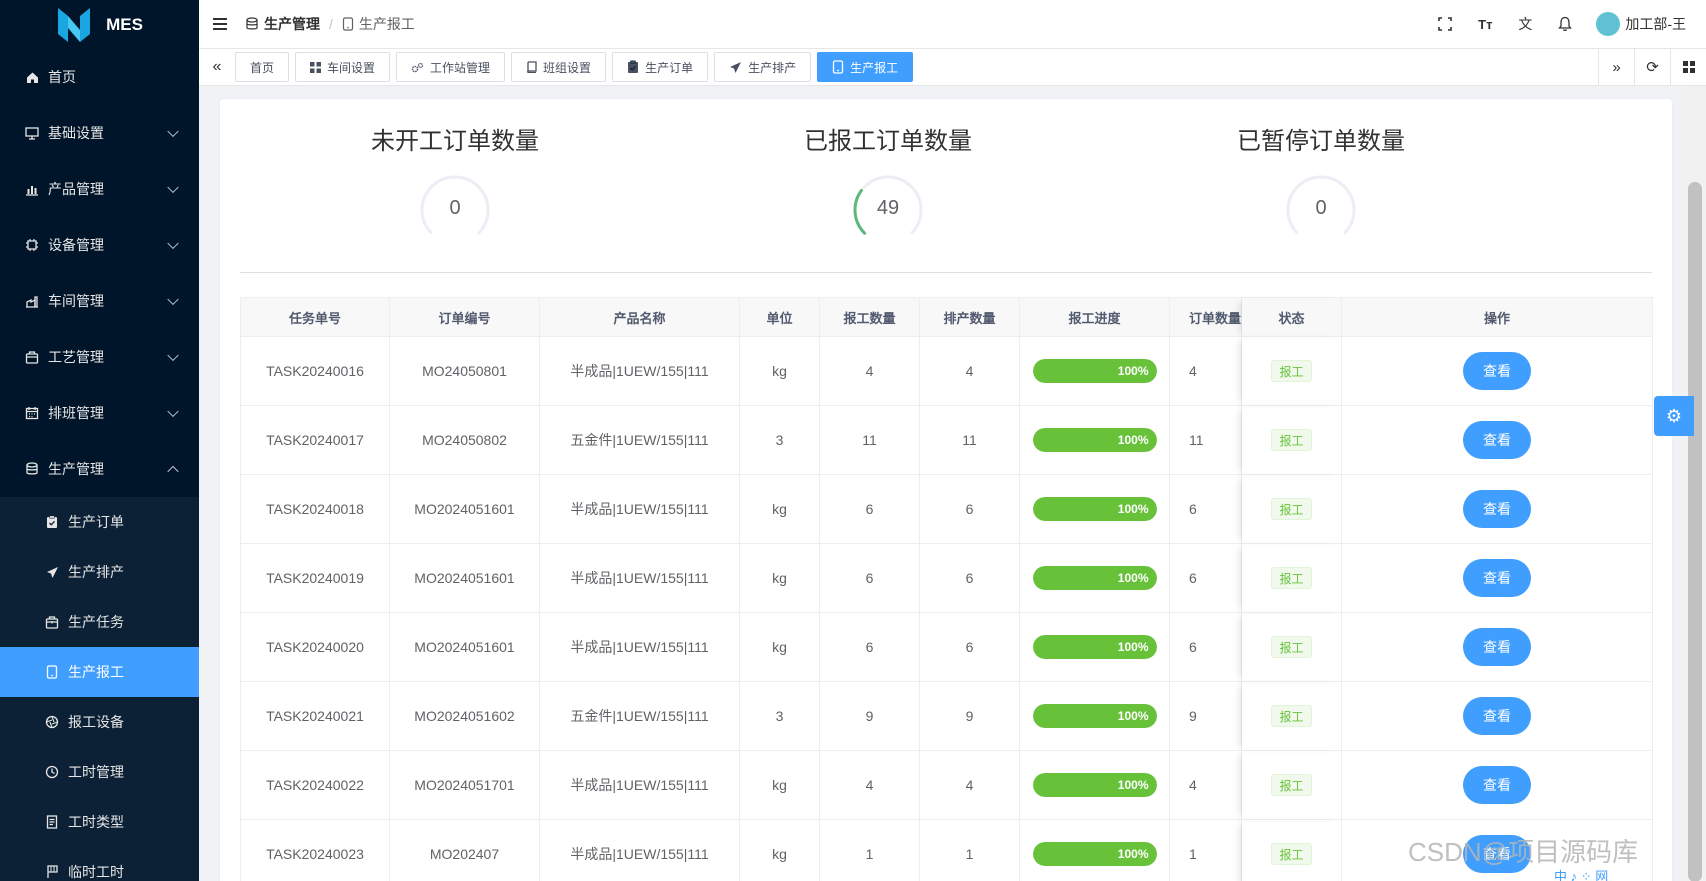 Image resolution: width=1706 pixels, height=881 pixels. What do you see at coordinates (660, 67) in the screenshot?
I see `tag-4: 生产订单` at bounding box center [660, 67].